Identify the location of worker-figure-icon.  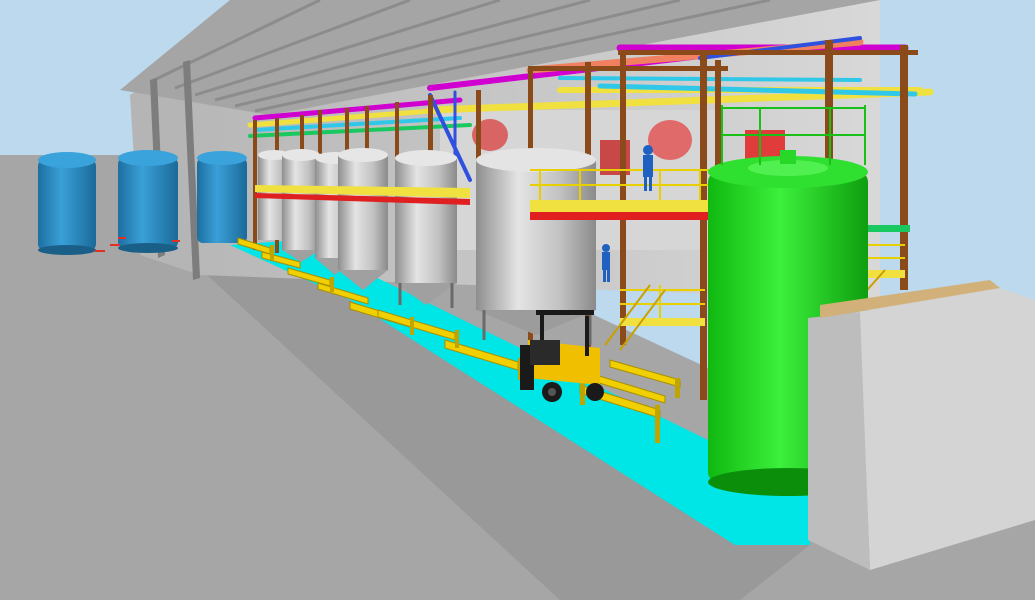
(606, 263).